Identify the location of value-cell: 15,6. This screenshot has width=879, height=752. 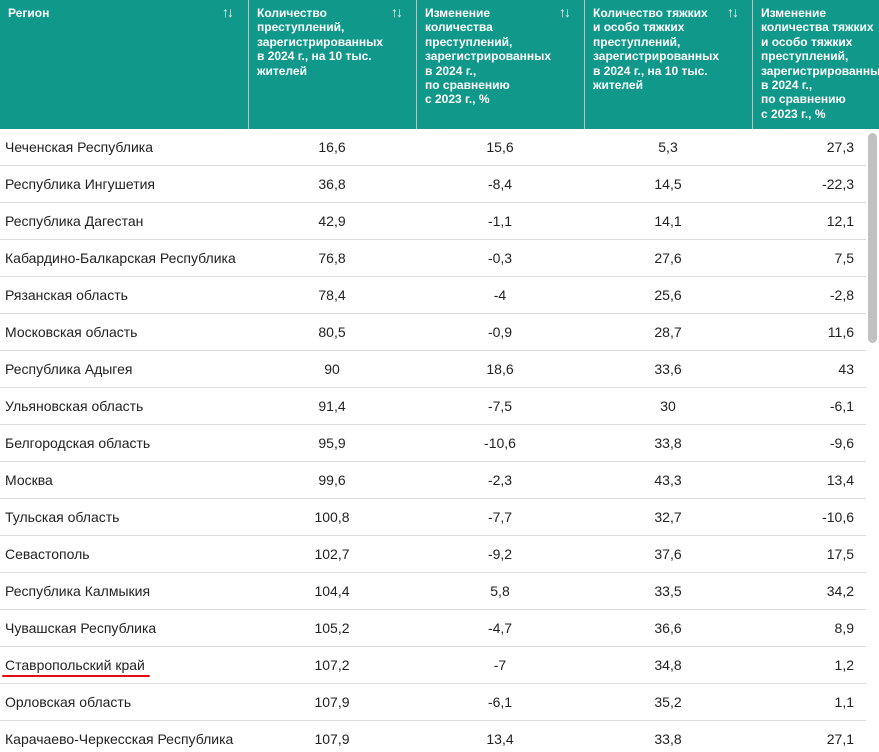
(500, 147).